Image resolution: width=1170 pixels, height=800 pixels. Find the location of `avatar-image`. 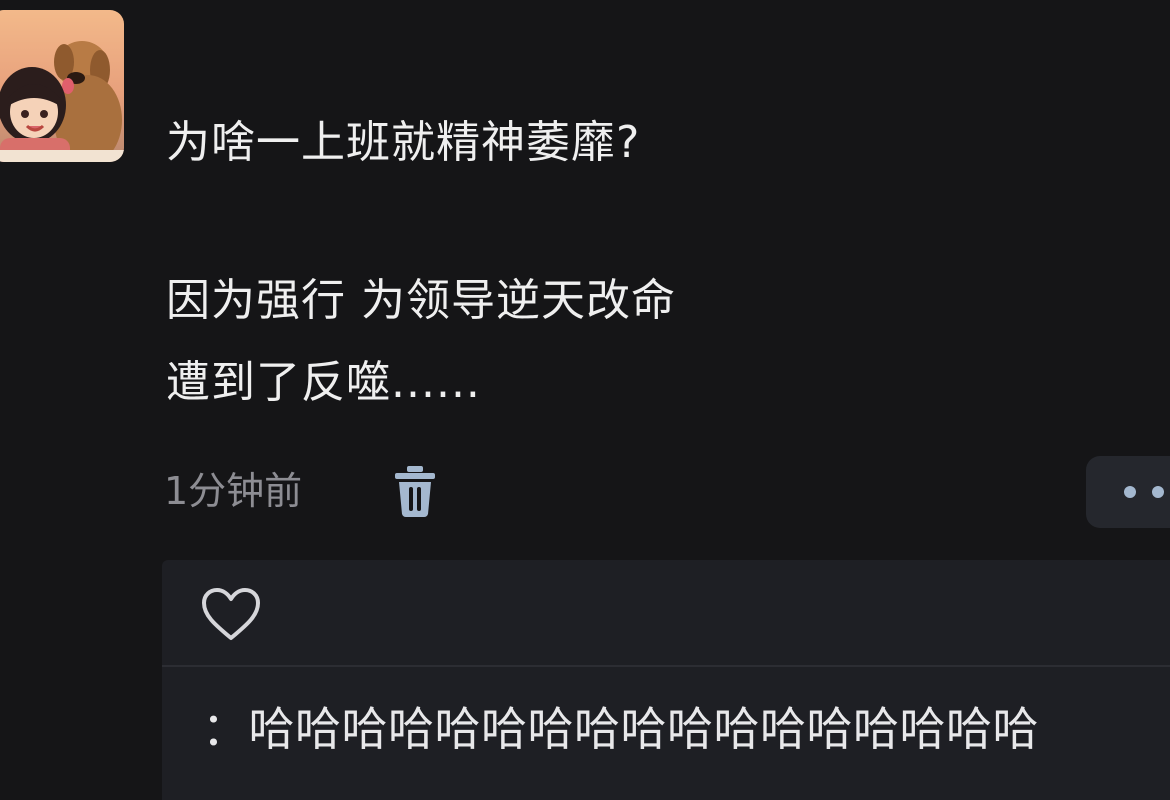

avatar-image is located at coordinates (62, 86).